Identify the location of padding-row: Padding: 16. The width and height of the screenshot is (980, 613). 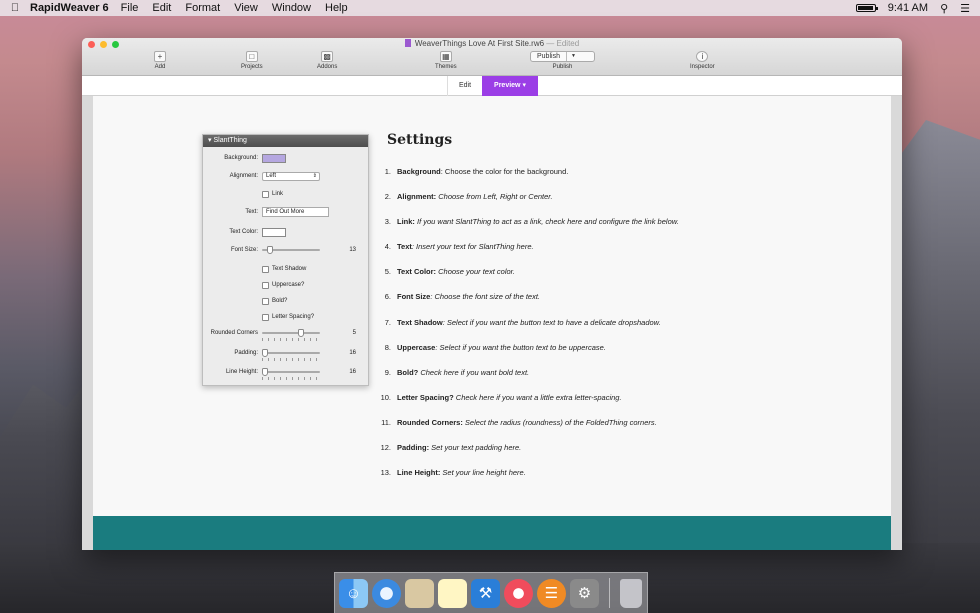
(285, 354).